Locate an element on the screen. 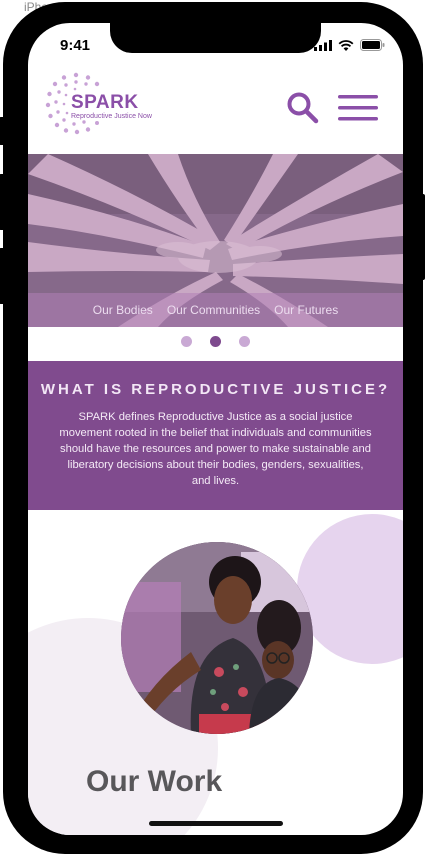 Image resolution: width=425 pixels, height=856 pixels. our-work-photo is located at coordinates (217, 638).